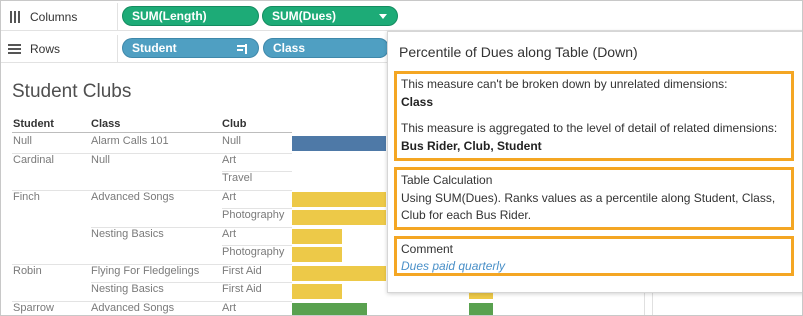  I want to click on row-student: Sparrow, so click(33, 307).